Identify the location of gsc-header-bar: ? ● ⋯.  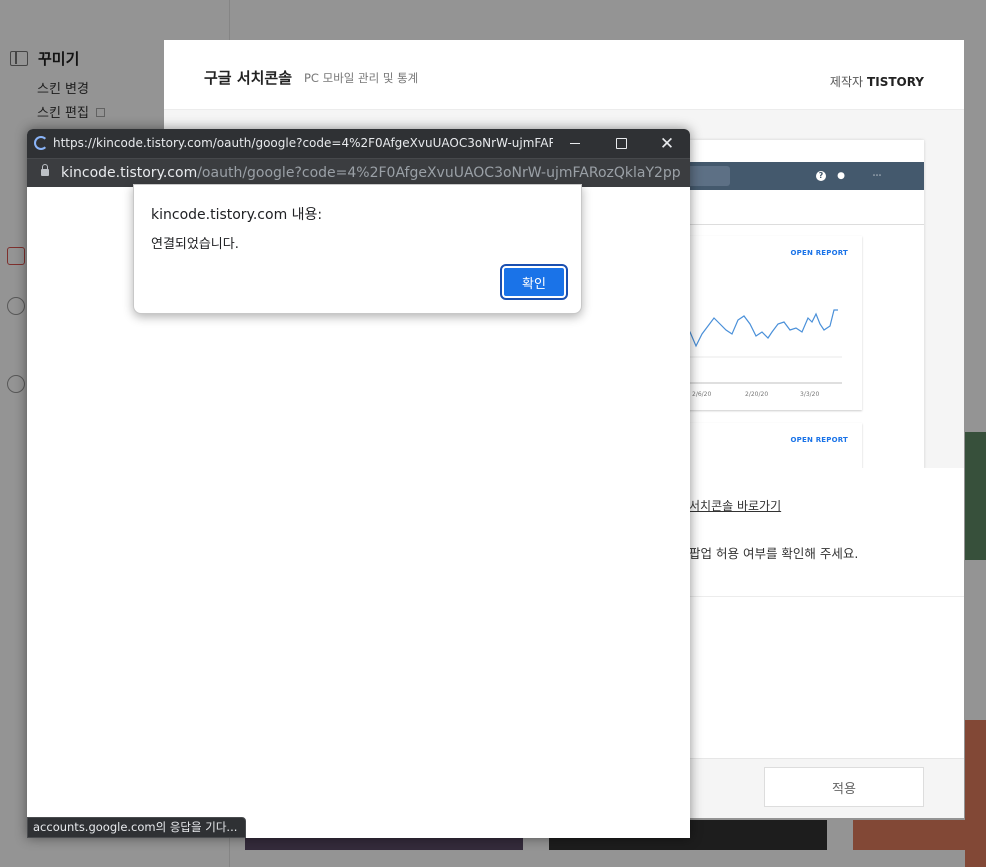
(804, 176).